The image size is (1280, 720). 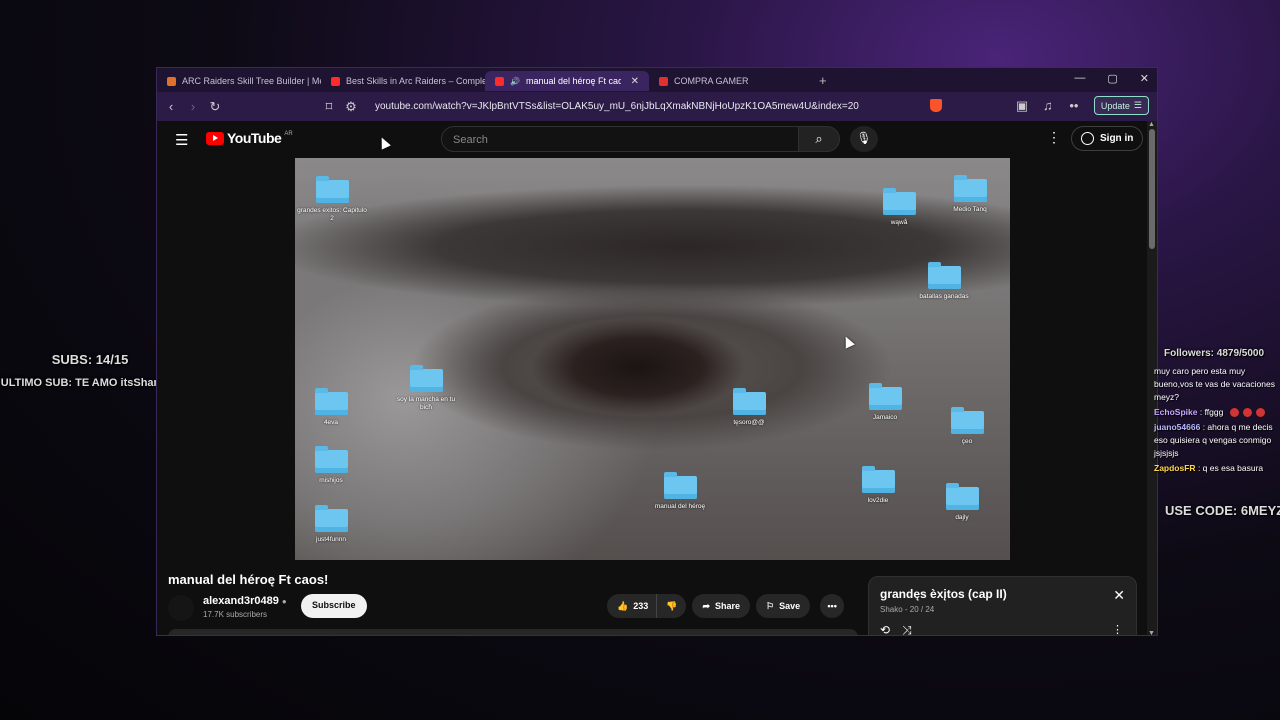 I want to click on folder-label: grandes exitos: Capitulo 2, so click(x=332, y=214).